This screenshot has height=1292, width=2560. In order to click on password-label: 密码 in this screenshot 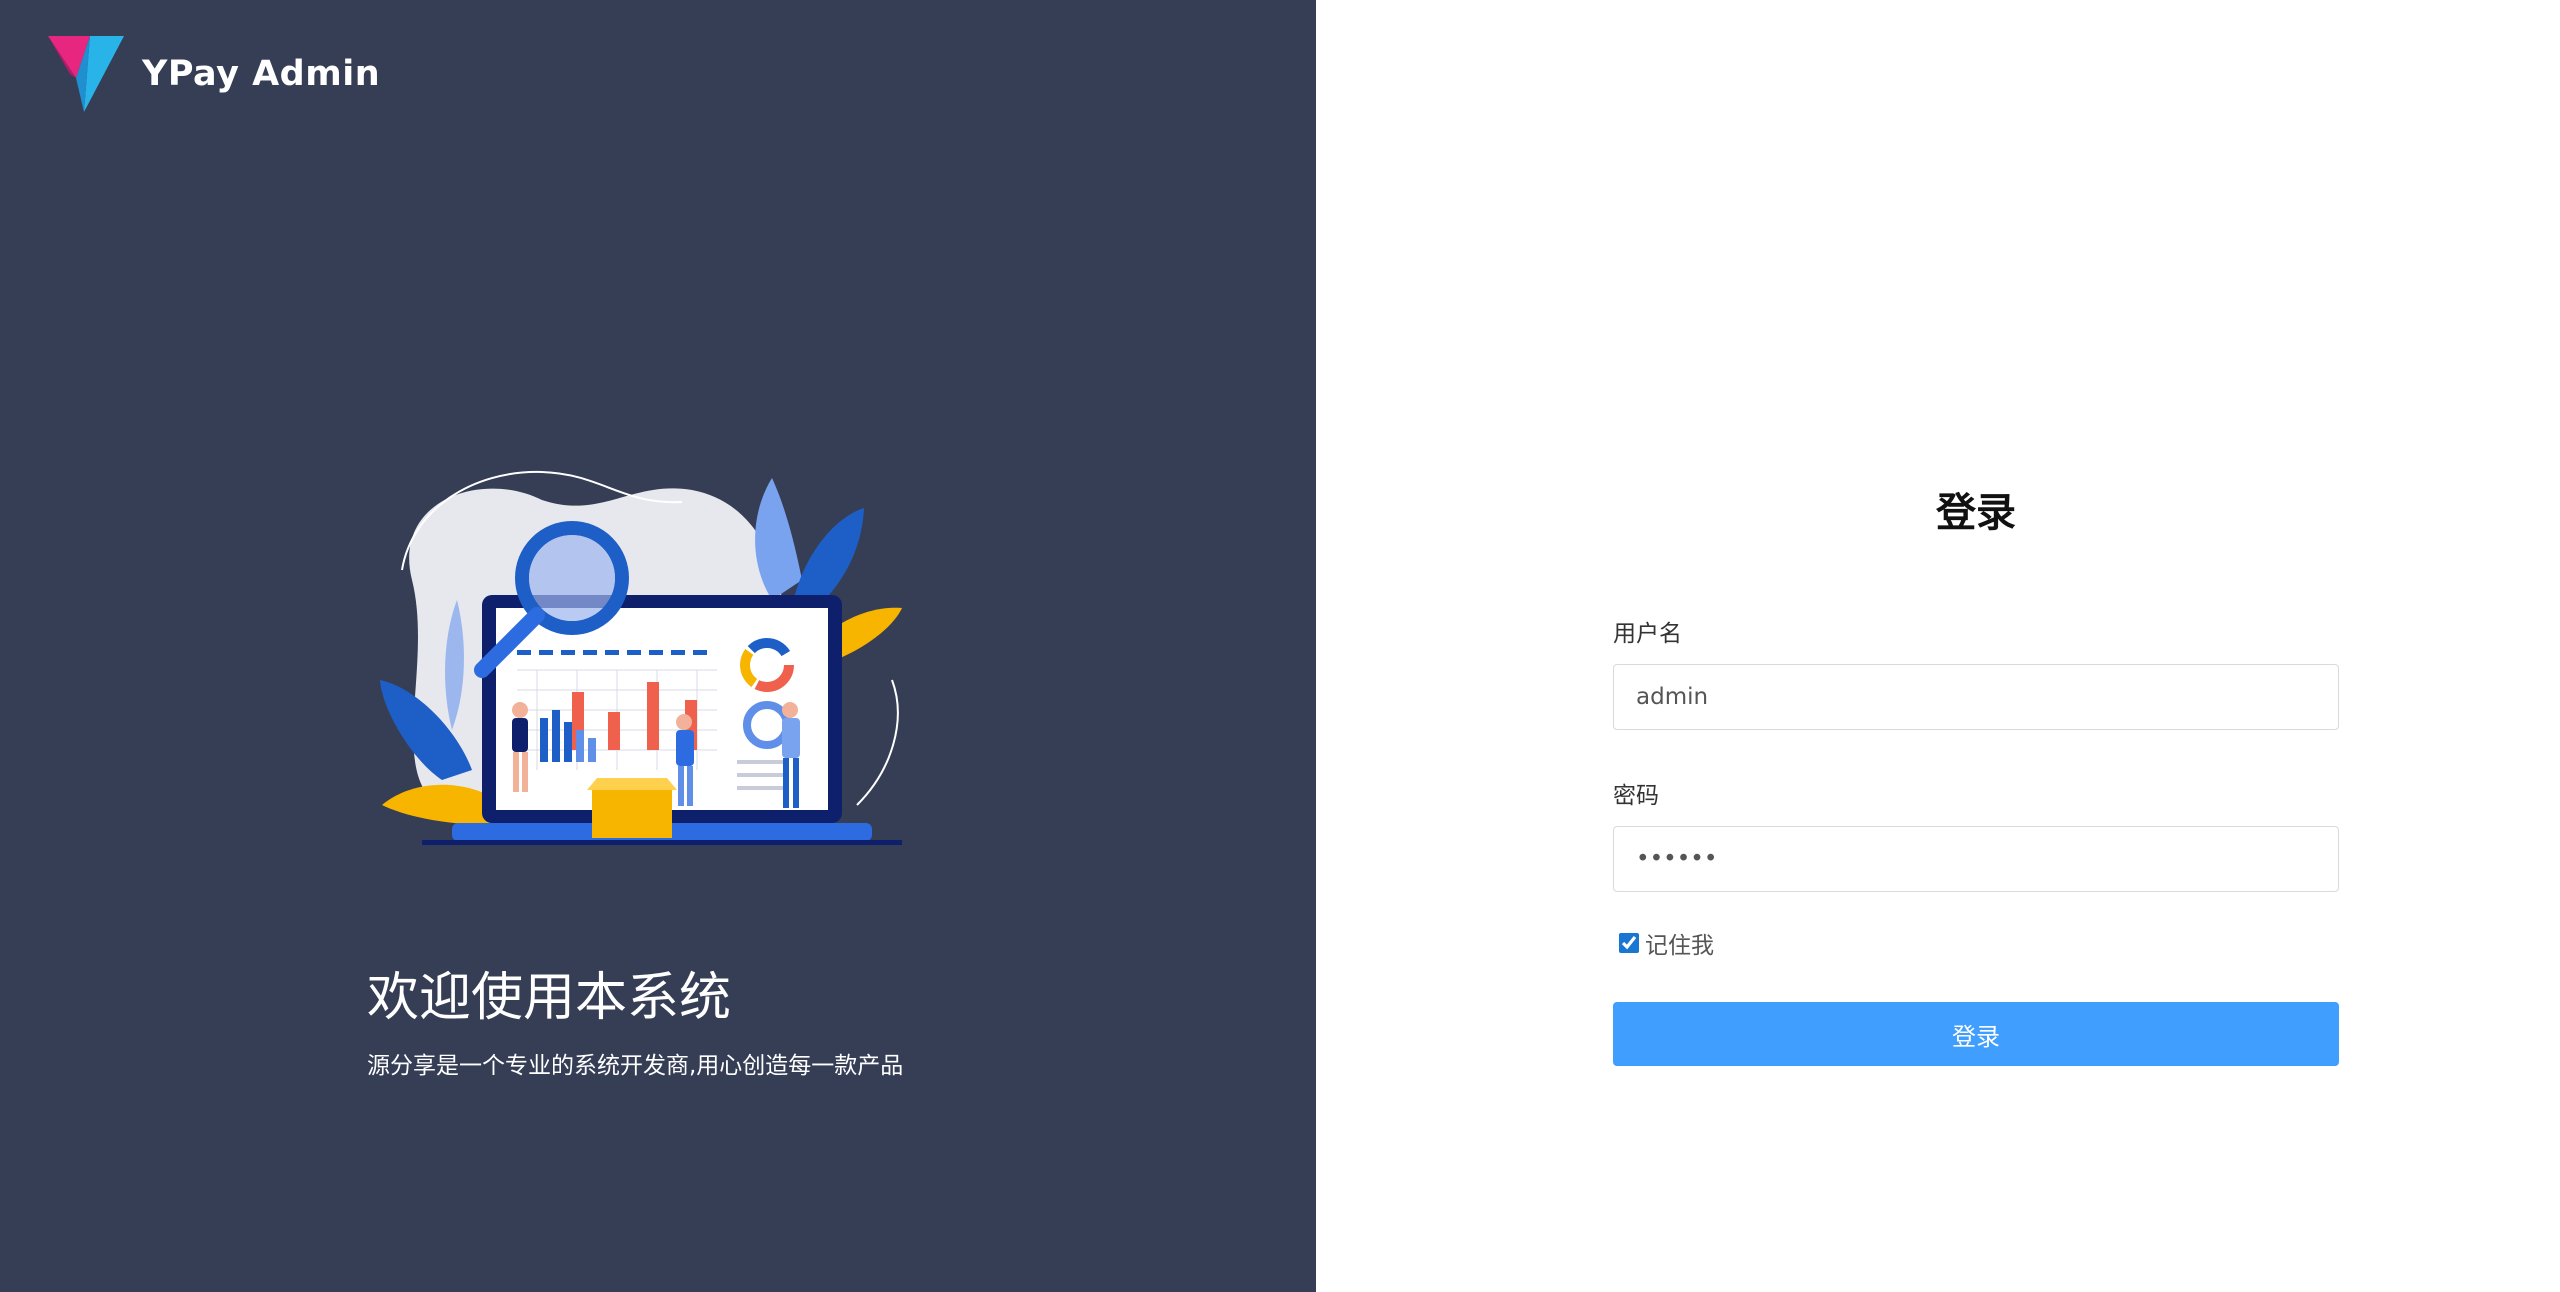, I will do `click(1636, 796)`.